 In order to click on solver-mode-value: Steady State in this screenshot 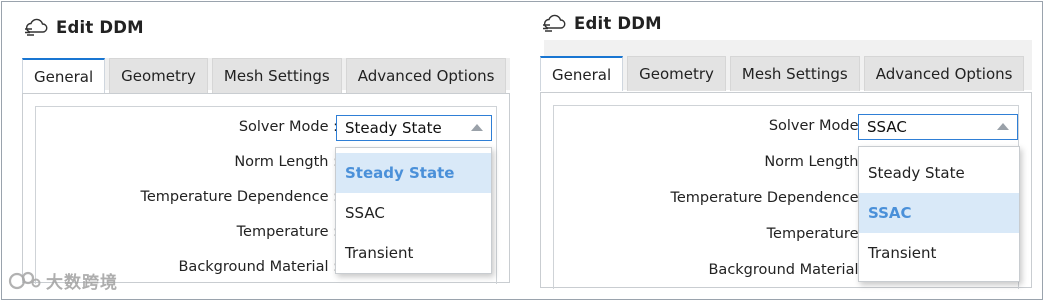, I will do `click(393, 128)`.